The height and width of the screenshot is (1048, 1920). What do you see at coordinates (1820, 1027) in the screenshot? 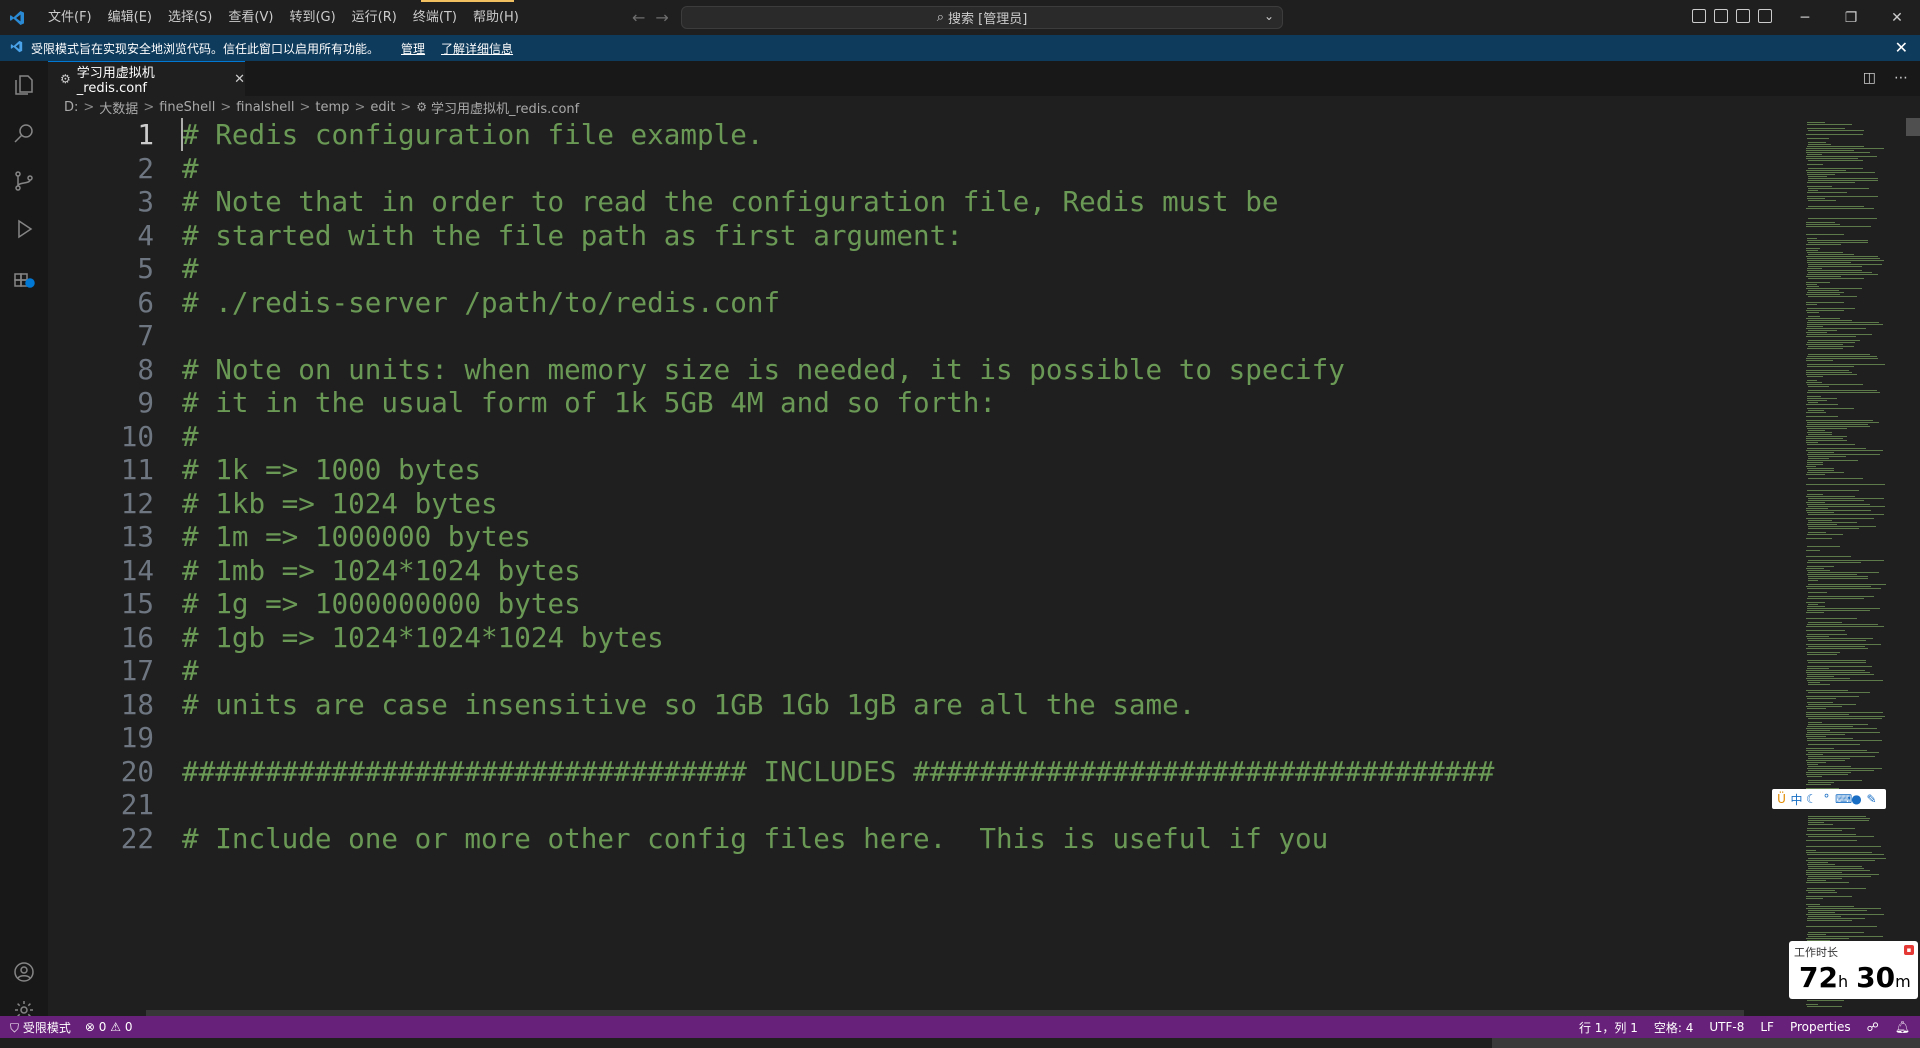
I see `language-mode: Properties` at bounding box center [1820, 1027].